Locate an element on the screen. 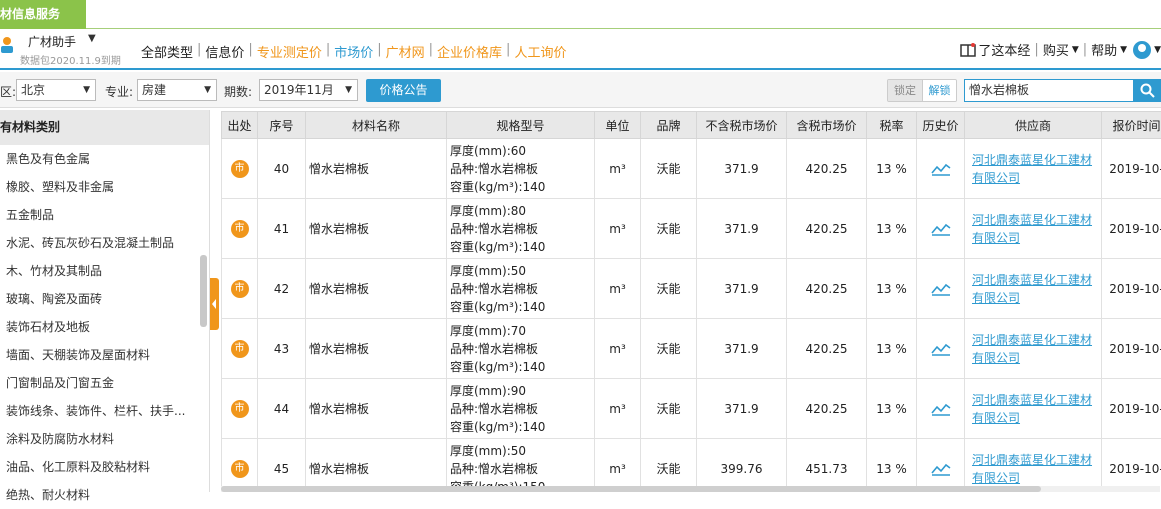 The width and height of the screenshot is (1161, 509). search-input: 憎水岩棉板 is located at coordinates (1049, 90).